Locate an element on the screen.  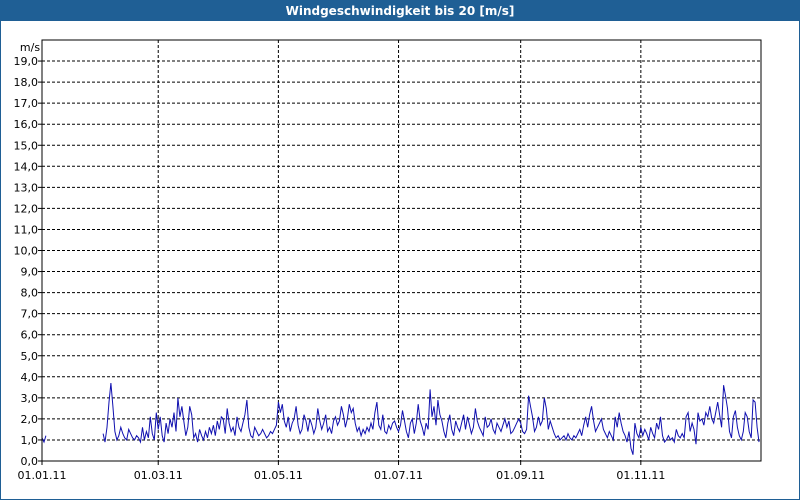
y-tick-label: 5,0 is located at coordinates (30, 356).